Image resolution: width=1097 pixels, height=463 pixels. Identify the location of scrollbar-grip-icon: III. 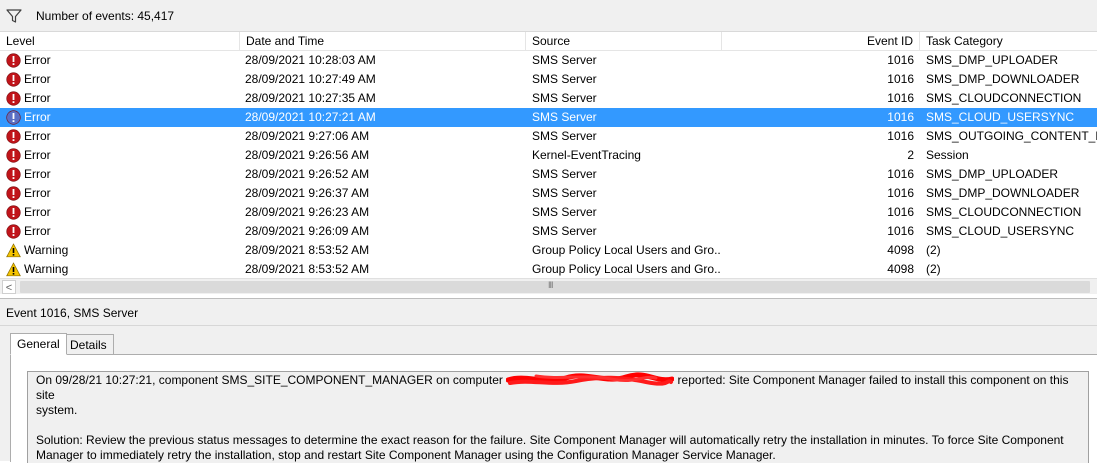
(550, 285).